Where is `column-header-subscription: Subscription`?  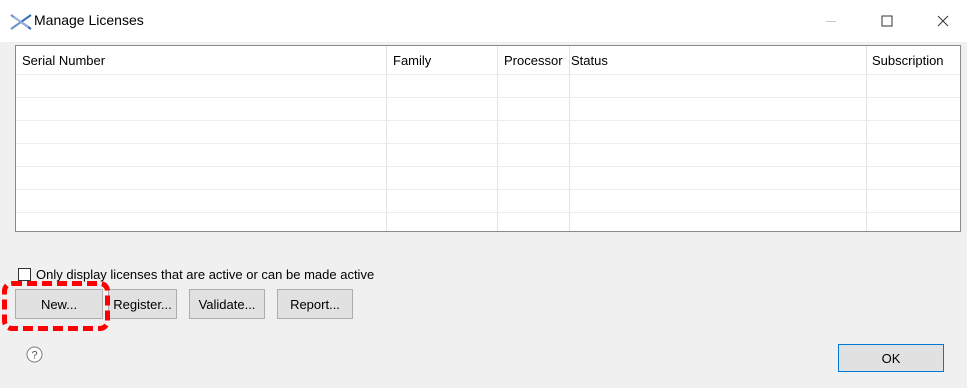 column-header-subscription: Subscription is located at coordinates (913, 60).